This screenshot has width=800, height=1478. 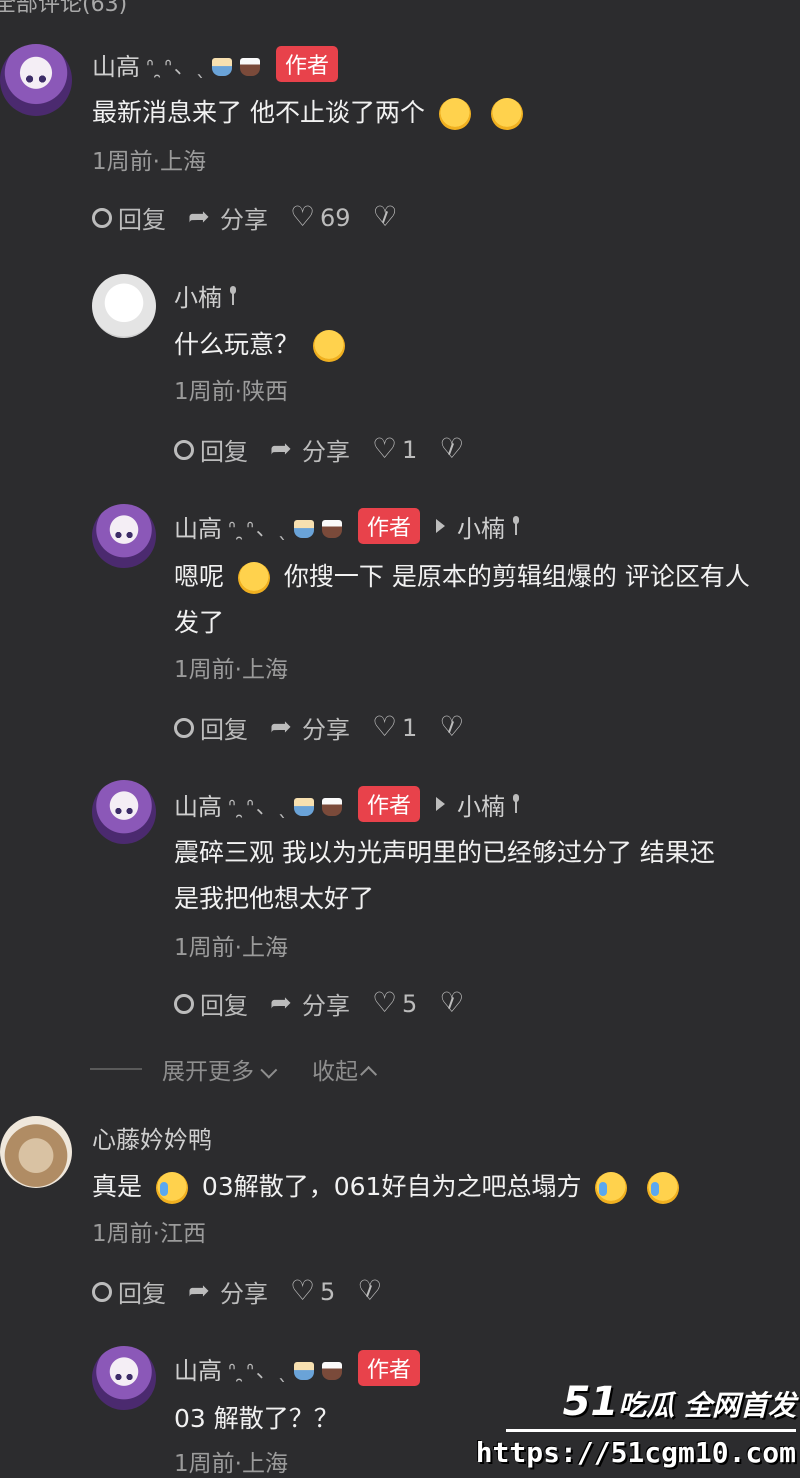 I want to click on divider, so click(x=116, y=1069).